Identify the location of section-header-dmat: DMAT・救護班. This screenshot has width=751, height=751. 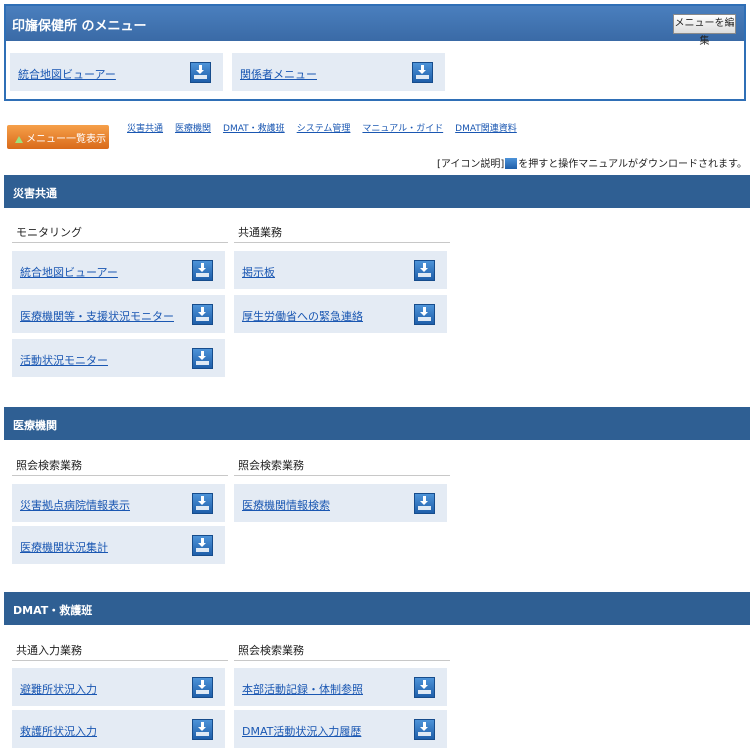
(377, 608).